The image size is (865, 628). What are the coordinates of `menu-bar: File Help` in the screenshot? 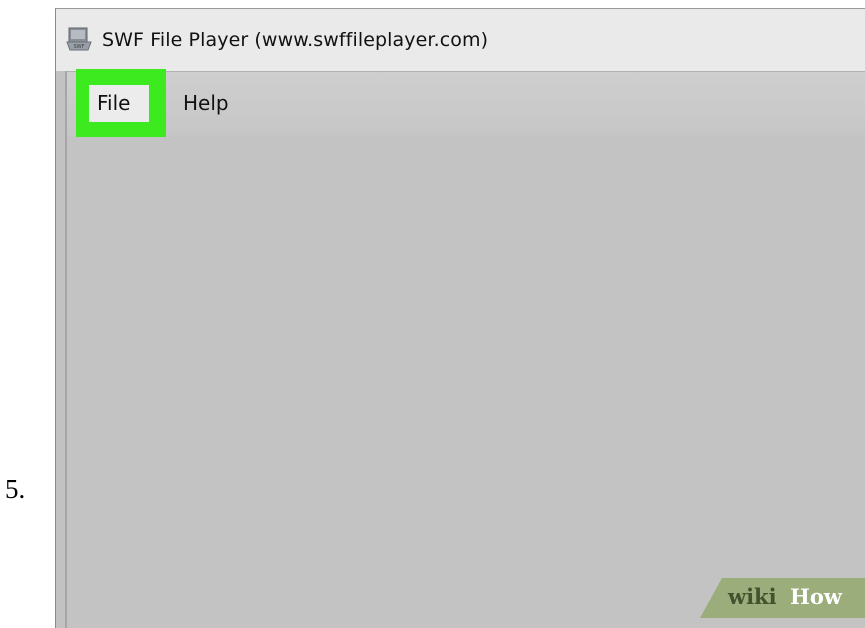 It's located at (466, 103).